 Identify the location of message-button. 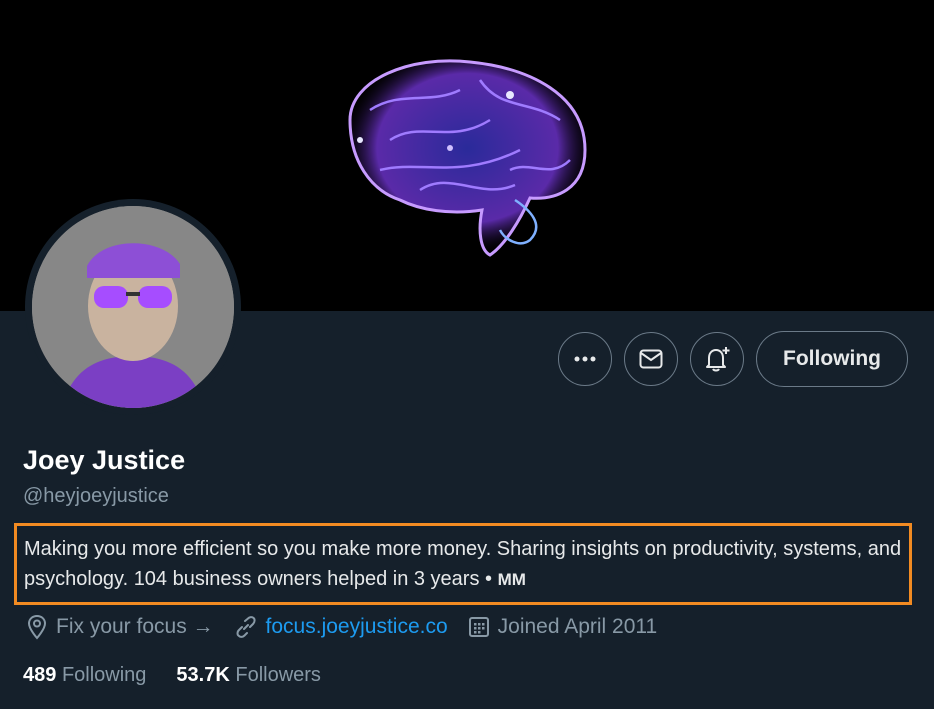
(651, 359).